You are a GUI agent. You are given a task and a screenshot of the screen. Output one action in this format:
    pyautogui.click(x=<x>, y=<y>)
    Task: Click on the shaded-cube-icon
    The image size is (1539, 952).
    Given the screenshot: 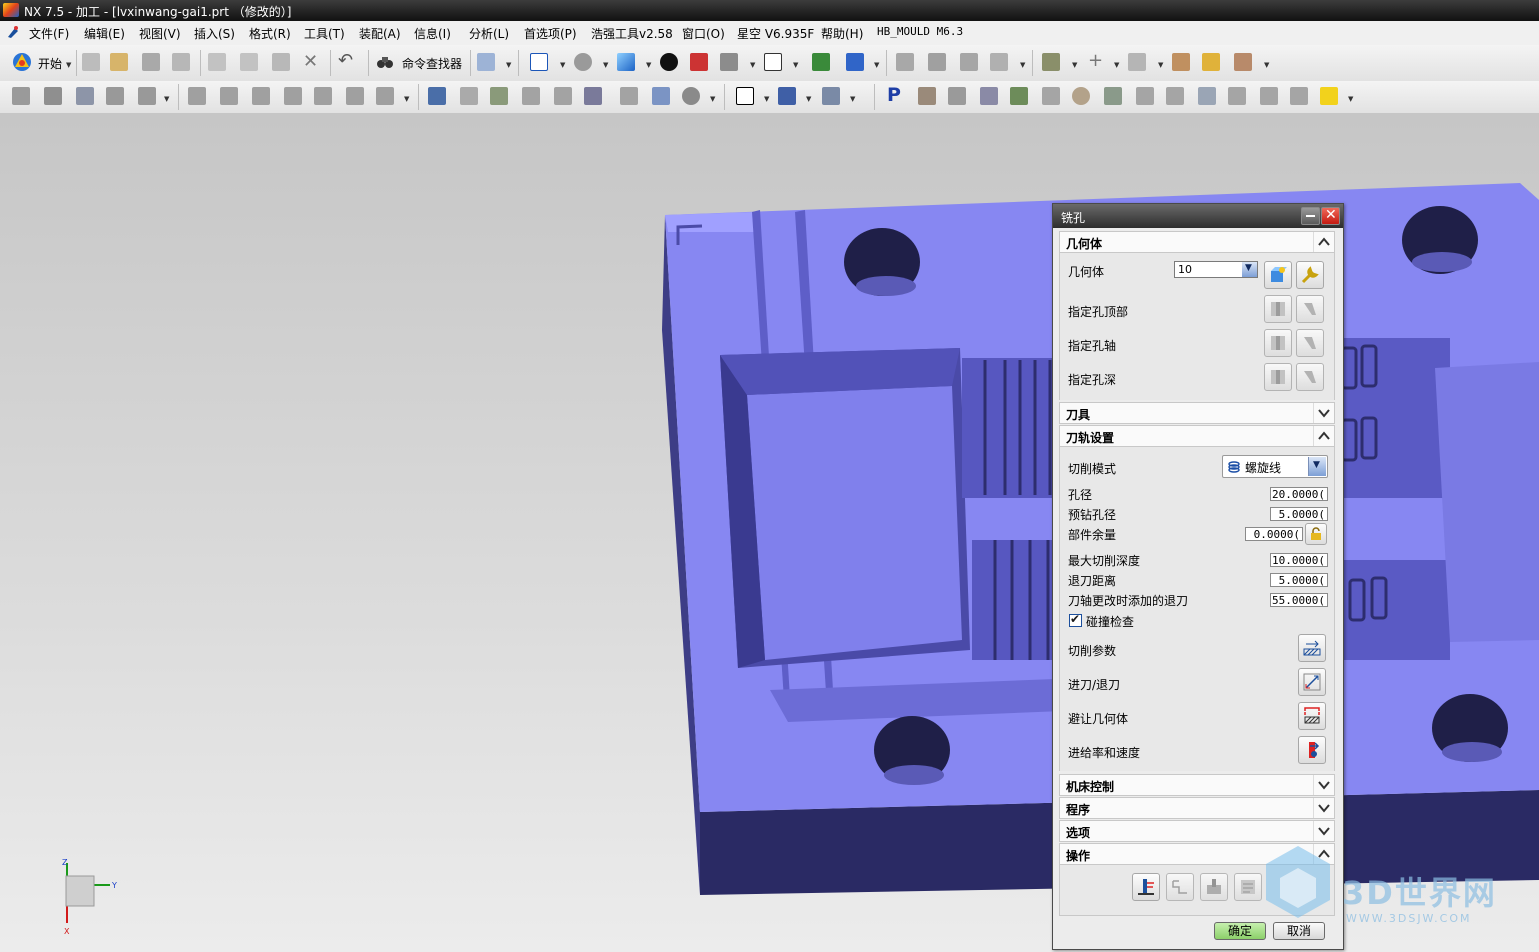 What is the action you would take?
    pyautogui.click(x=626, y=62)
    